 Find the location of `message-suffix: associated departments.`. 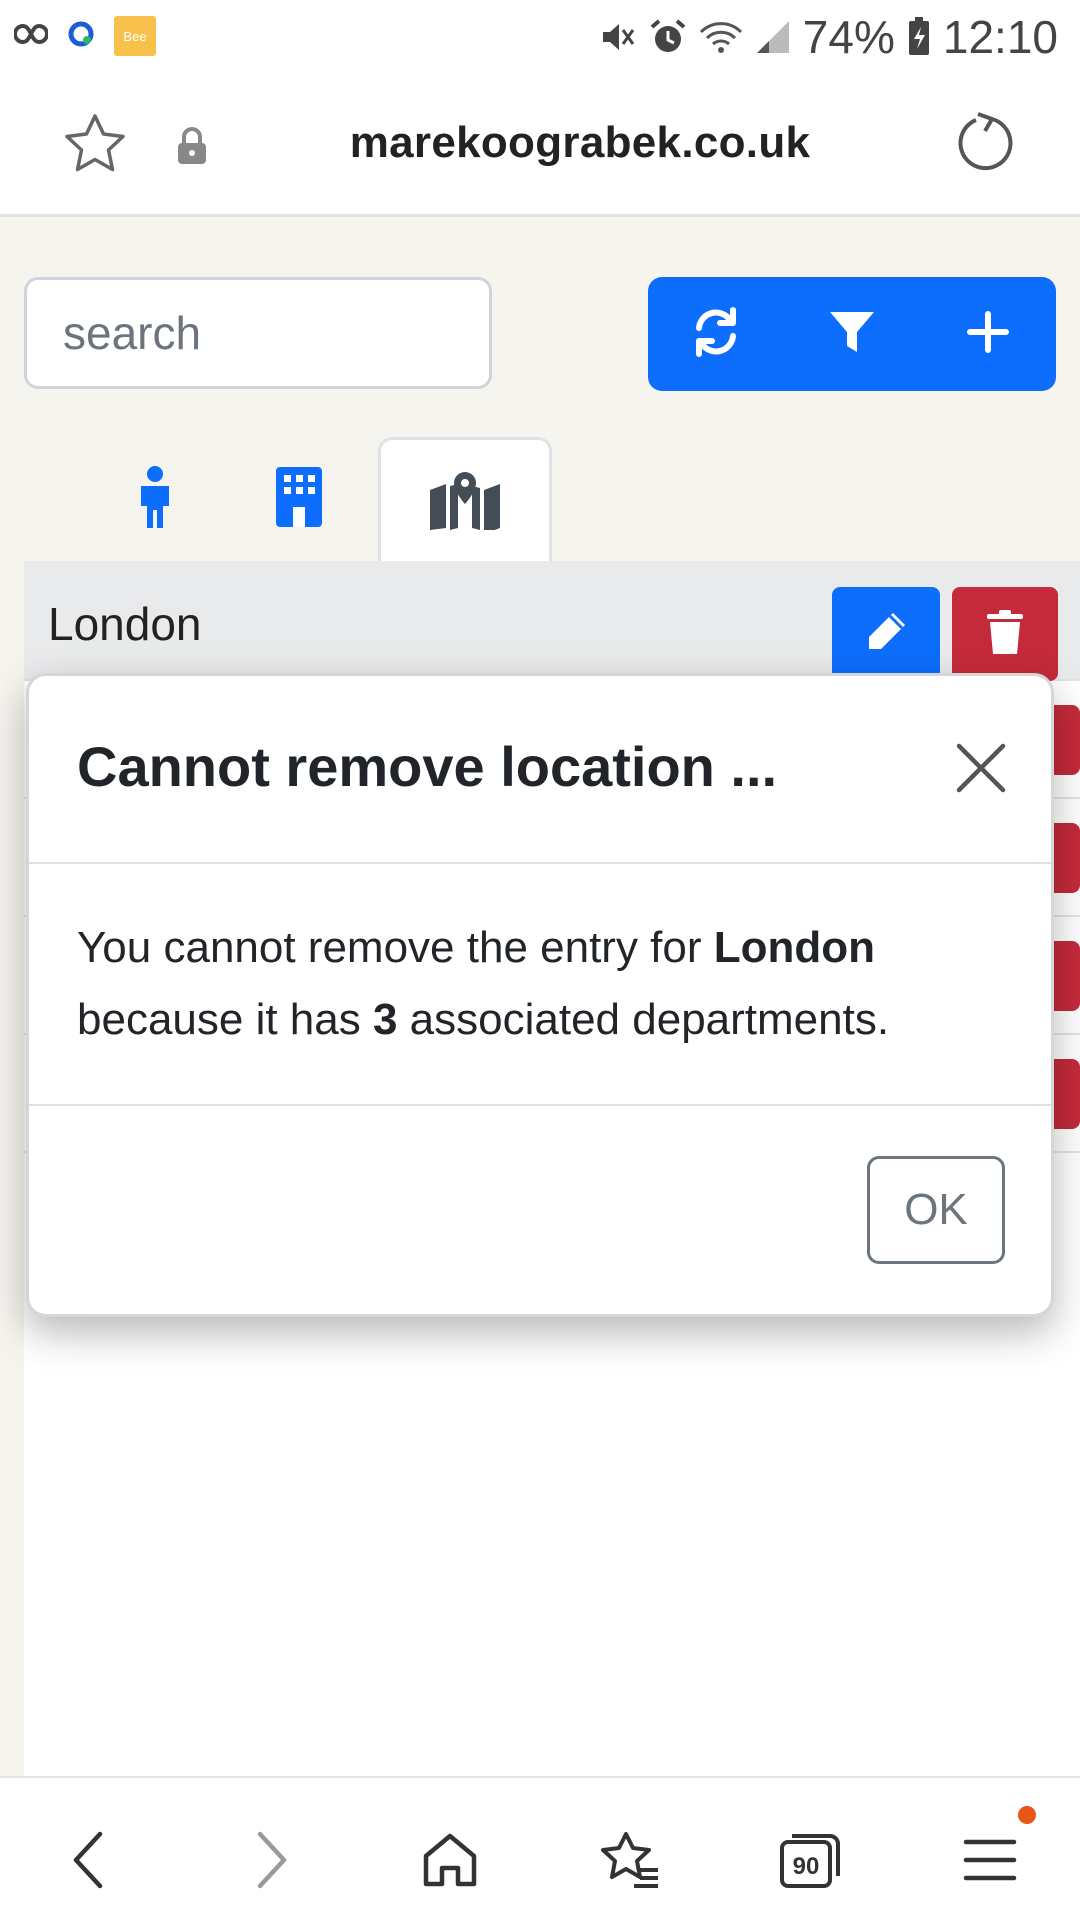

message-suffix: associated departments. is located at coordinates (643, 1019).